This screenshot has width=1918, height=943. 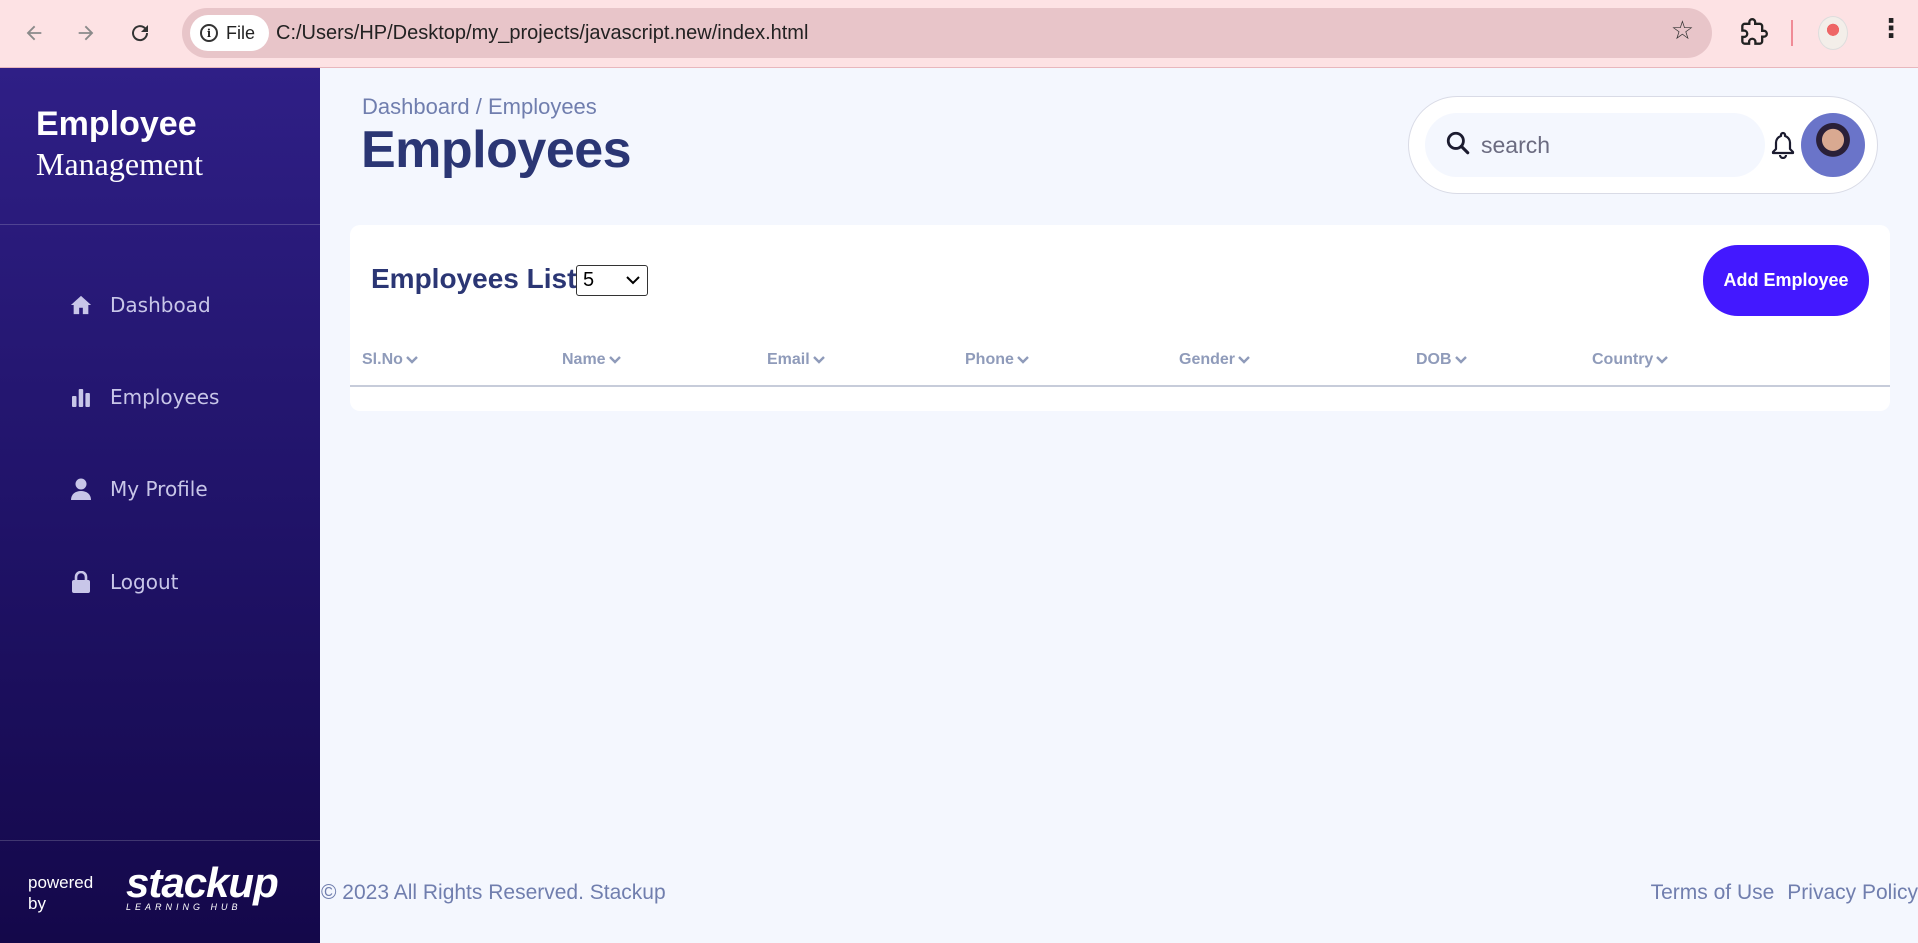 What do you see at coordinates (1616, 145) in the screenshot?
I see `search-input` at bounding box center [1616, 145].